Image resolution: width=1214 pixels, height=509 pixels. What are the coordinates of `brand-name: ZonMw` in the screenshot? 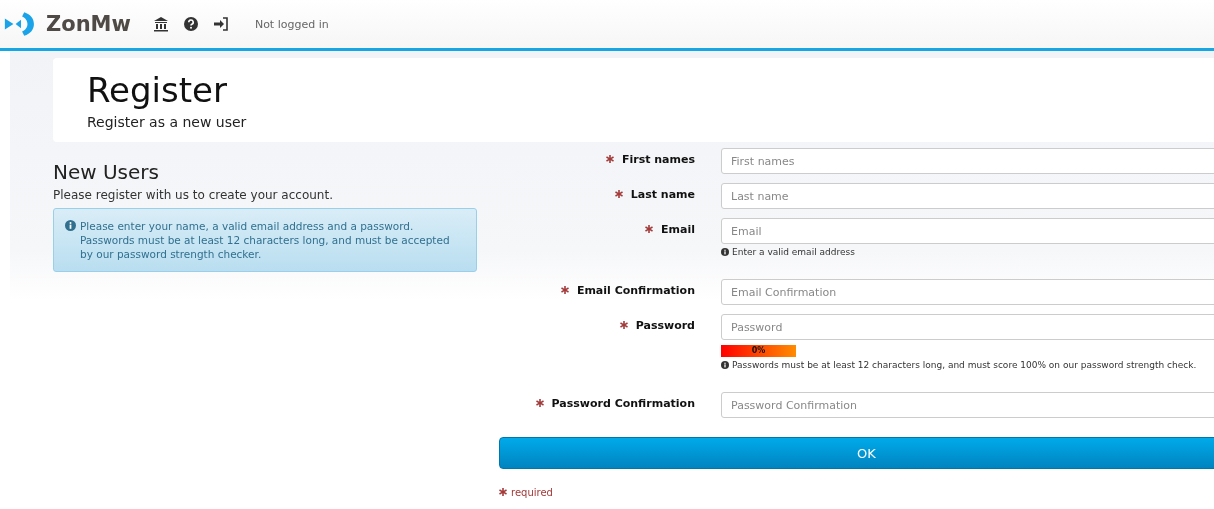 It's located at (88, 24).